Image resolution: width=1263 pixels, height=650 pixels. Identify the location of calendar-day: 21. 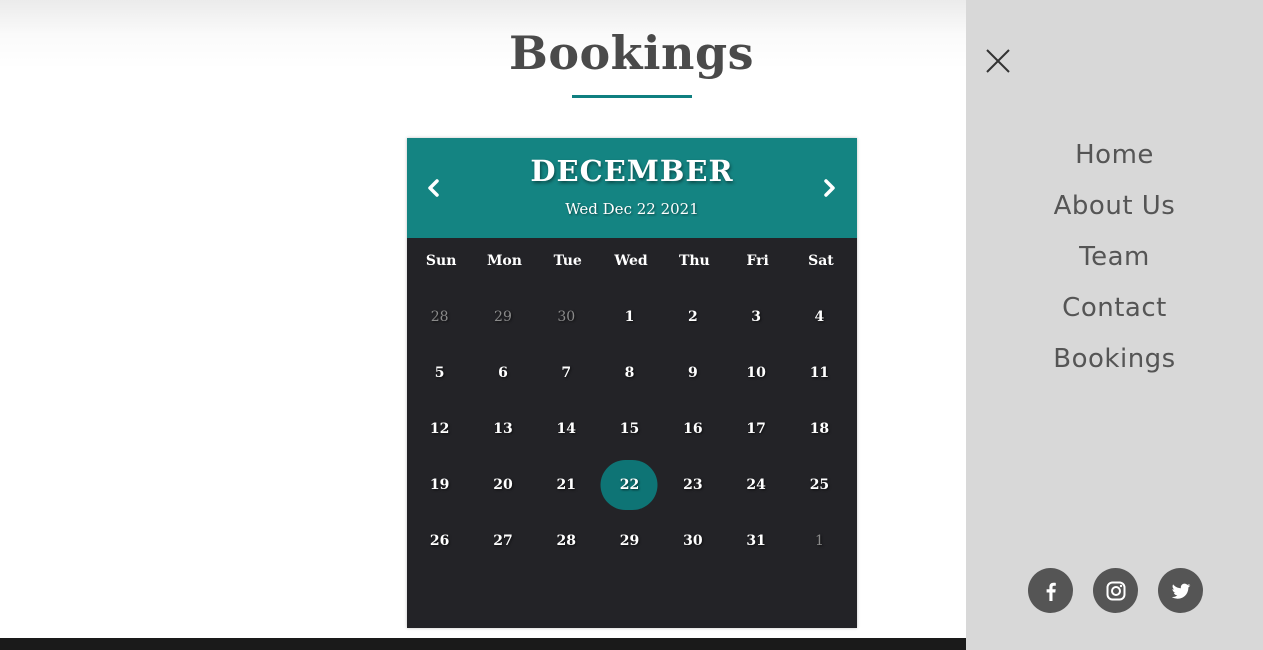
(565, 485).